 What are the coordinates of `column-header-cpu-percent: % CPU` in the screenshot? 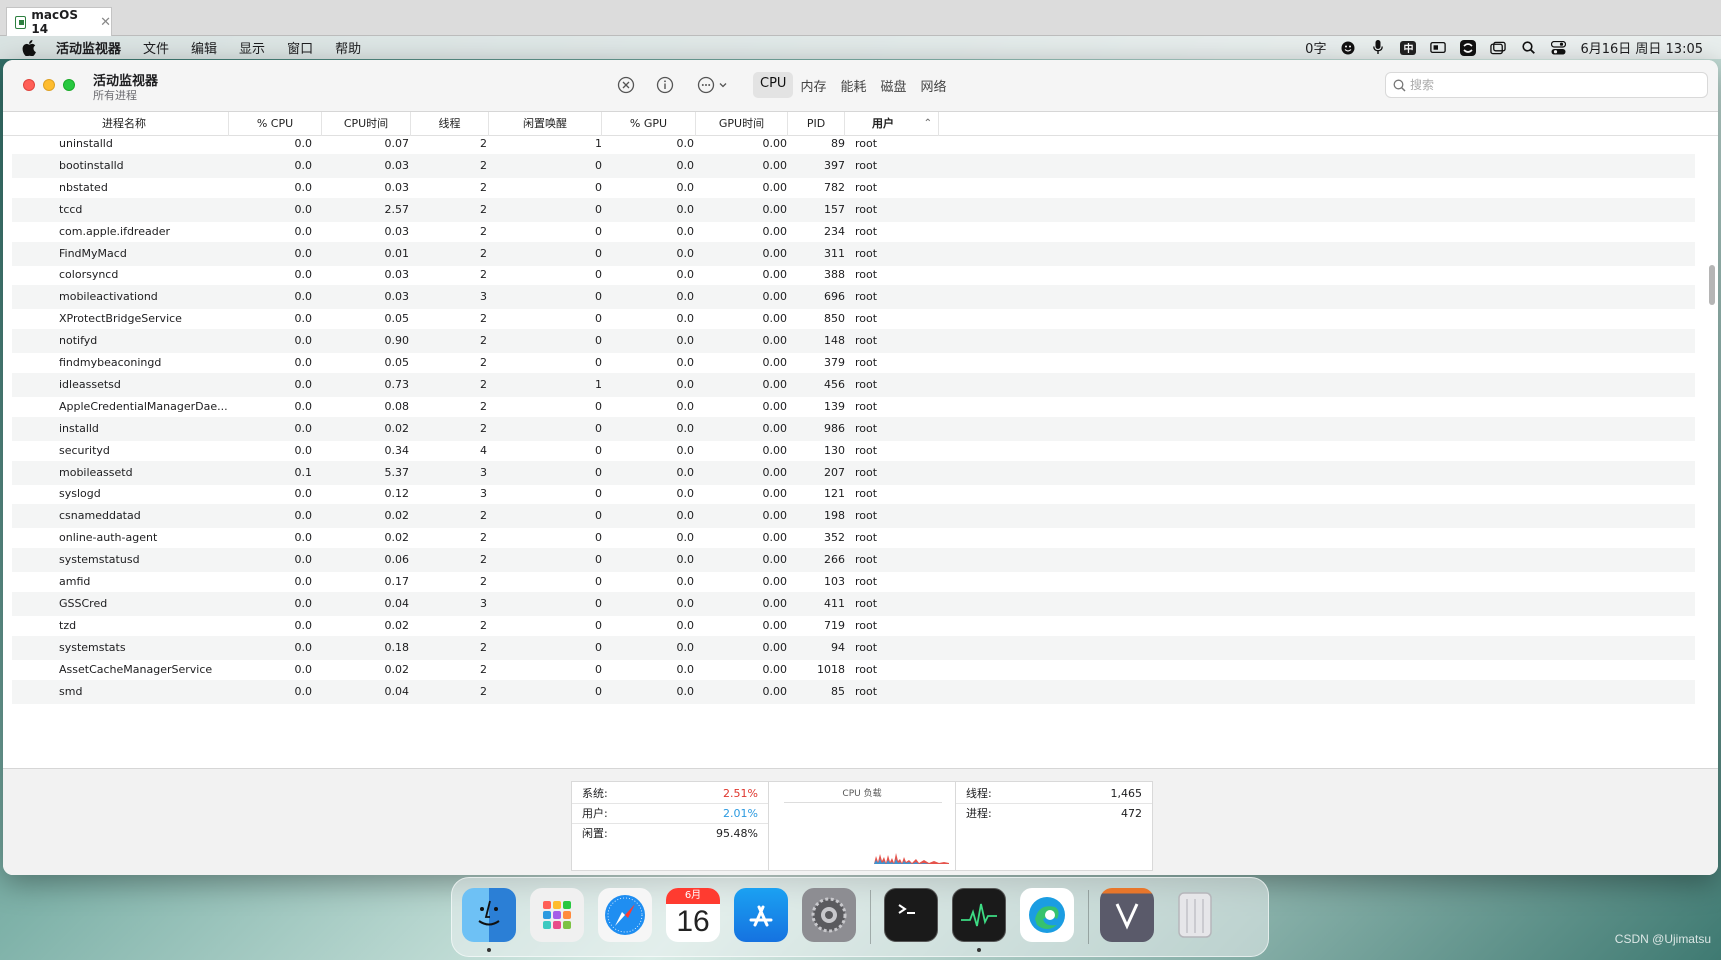 It's located at (275, 124).